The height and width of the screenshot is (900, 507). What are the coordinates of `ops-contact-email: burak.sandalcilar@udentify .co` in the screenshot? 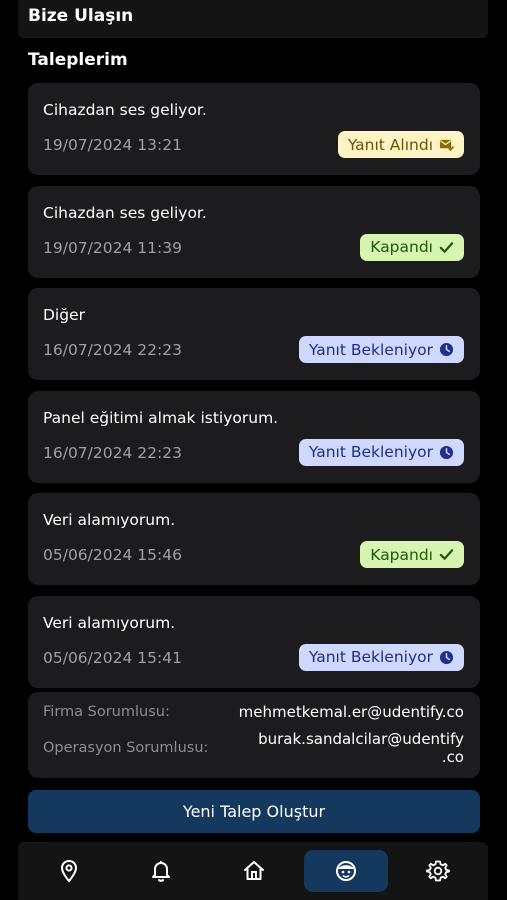 It's located at (361, 748).